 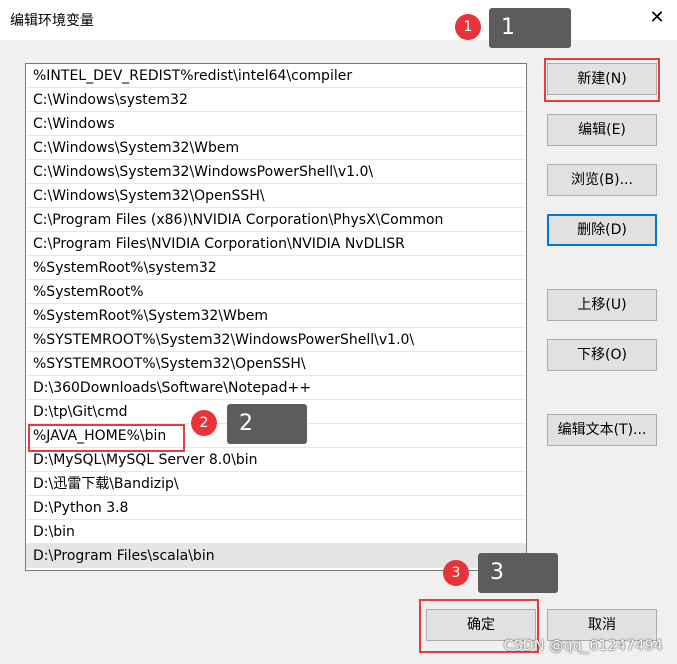 I want to click on move-down-button: 下移(O), so click(x=602, y=355).